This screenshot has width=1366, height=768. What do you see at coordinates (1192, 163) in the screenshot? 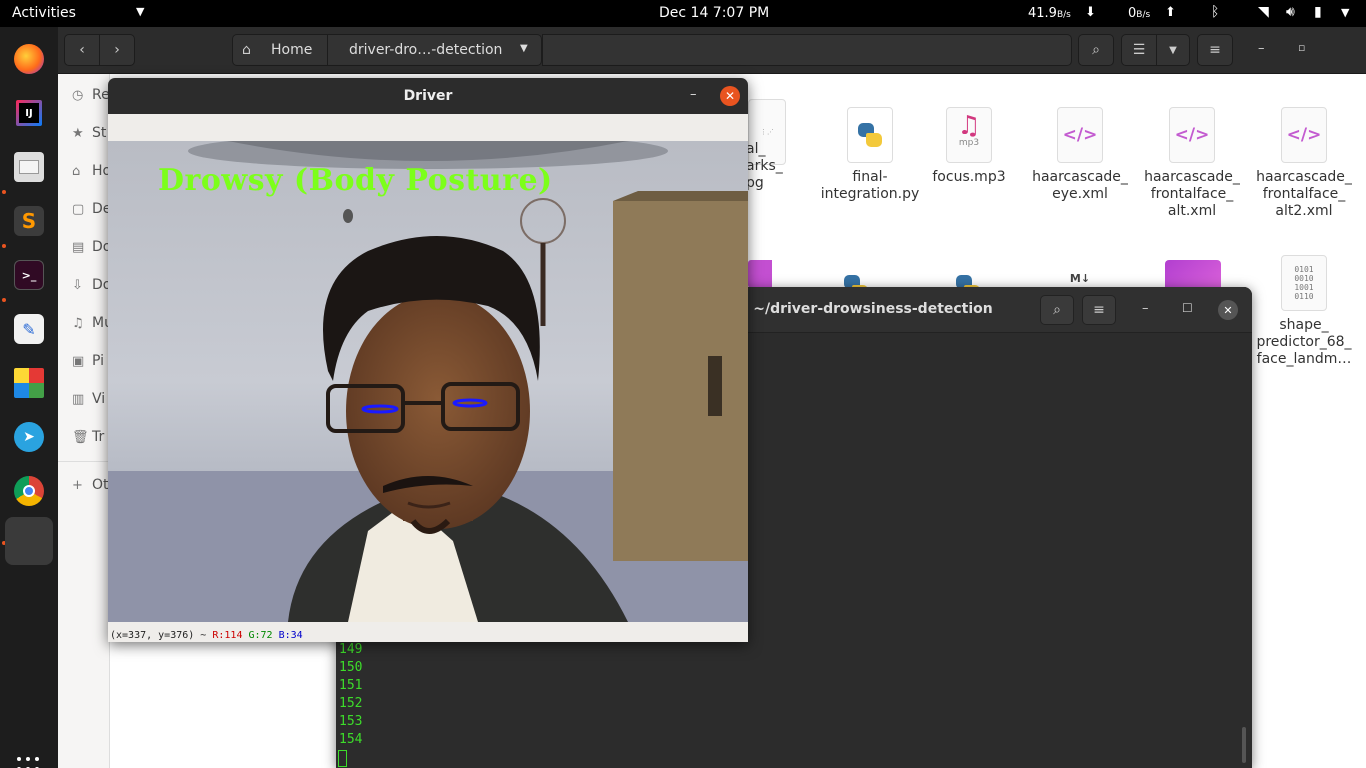
I see `file-item: </> haarcascade_ frontalface_ alt.xml` at bounding box center [1192, 163].